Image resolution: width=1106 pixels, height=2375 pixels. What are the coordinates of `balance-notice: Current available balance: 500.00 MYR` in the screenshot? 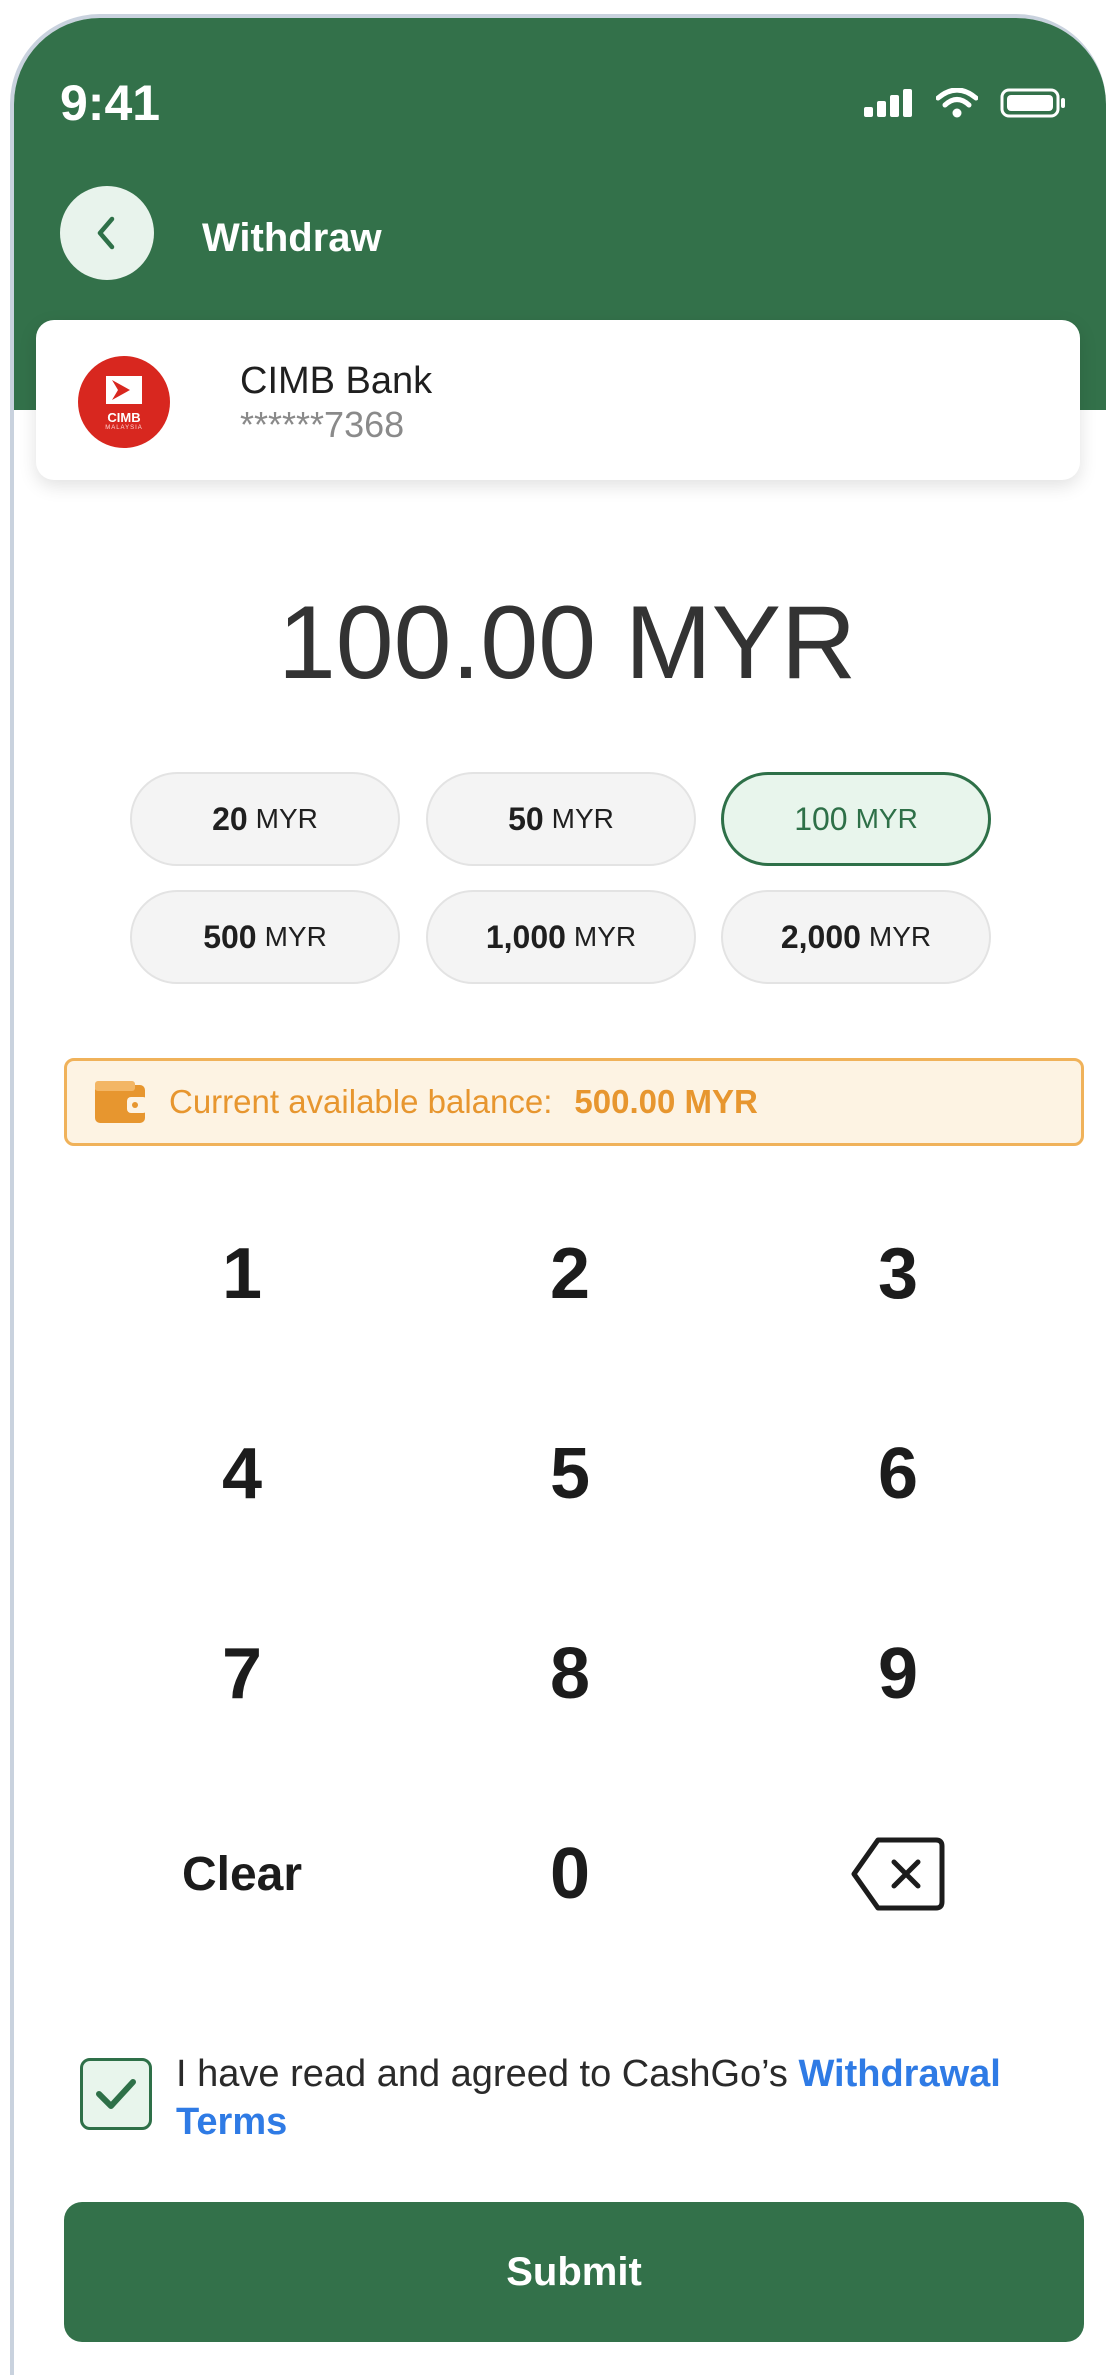 It's located at (574, 1102).